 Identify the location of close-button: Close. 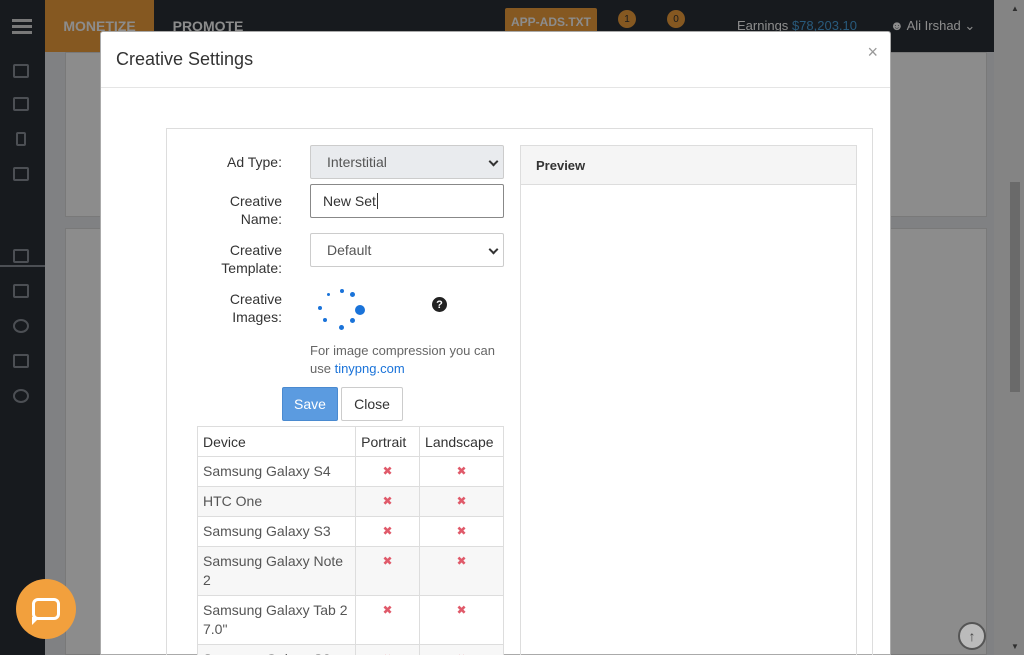
(372, 404).